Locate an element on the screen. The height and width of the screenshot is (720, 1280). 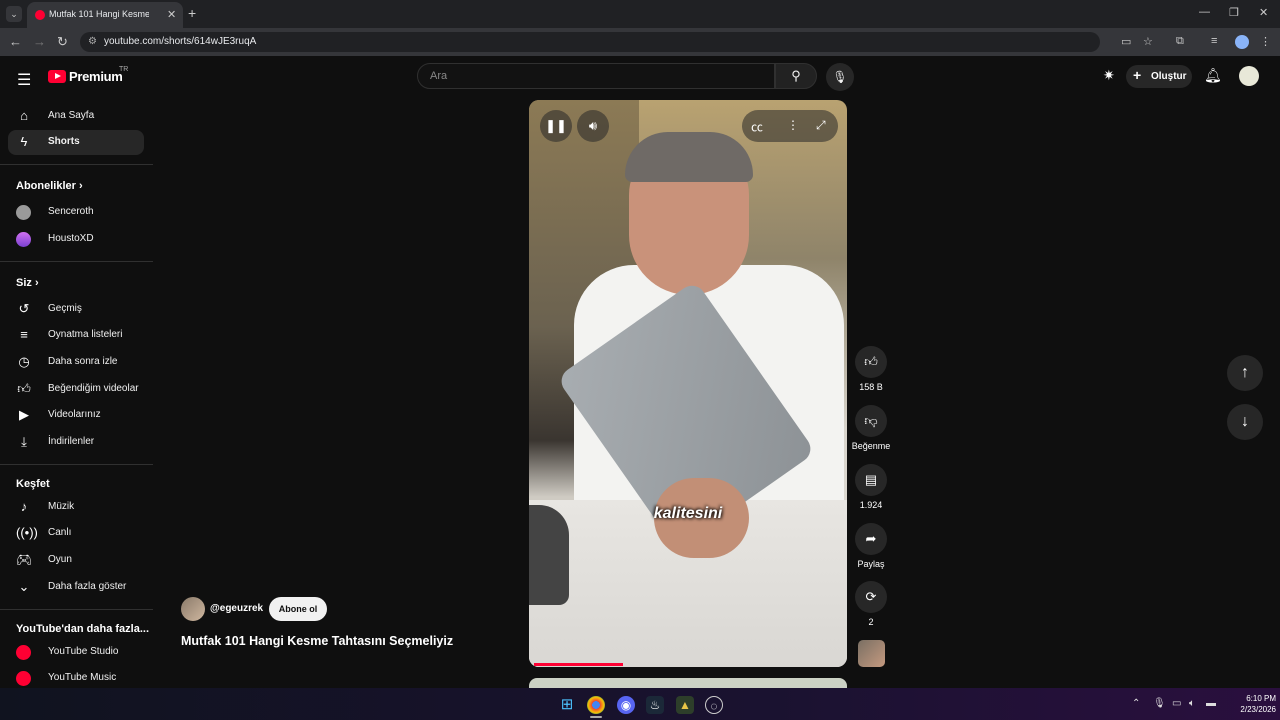
mic-tray-icon: 🎙 is located at coordinates (1159, 703).